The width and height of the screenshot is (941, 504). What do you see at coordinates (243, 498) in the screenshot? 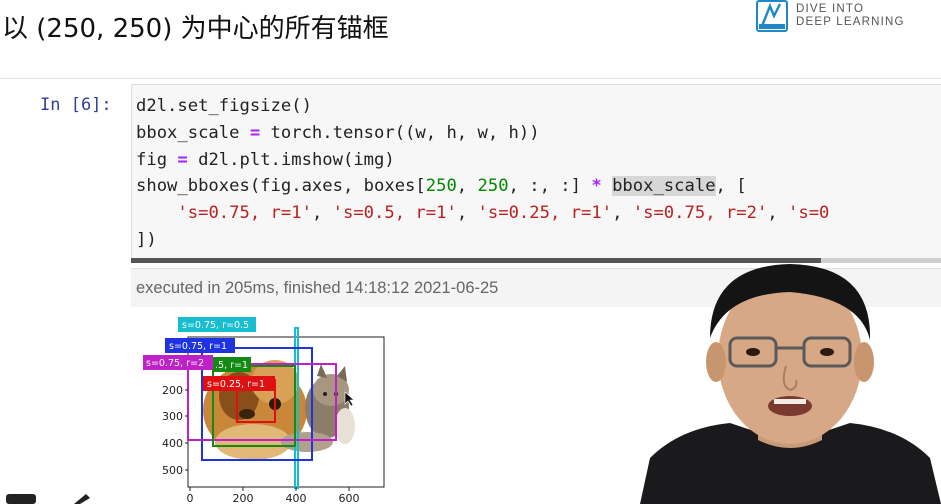
I see `x-tick-200: 200` at bounding box center [243, 498].